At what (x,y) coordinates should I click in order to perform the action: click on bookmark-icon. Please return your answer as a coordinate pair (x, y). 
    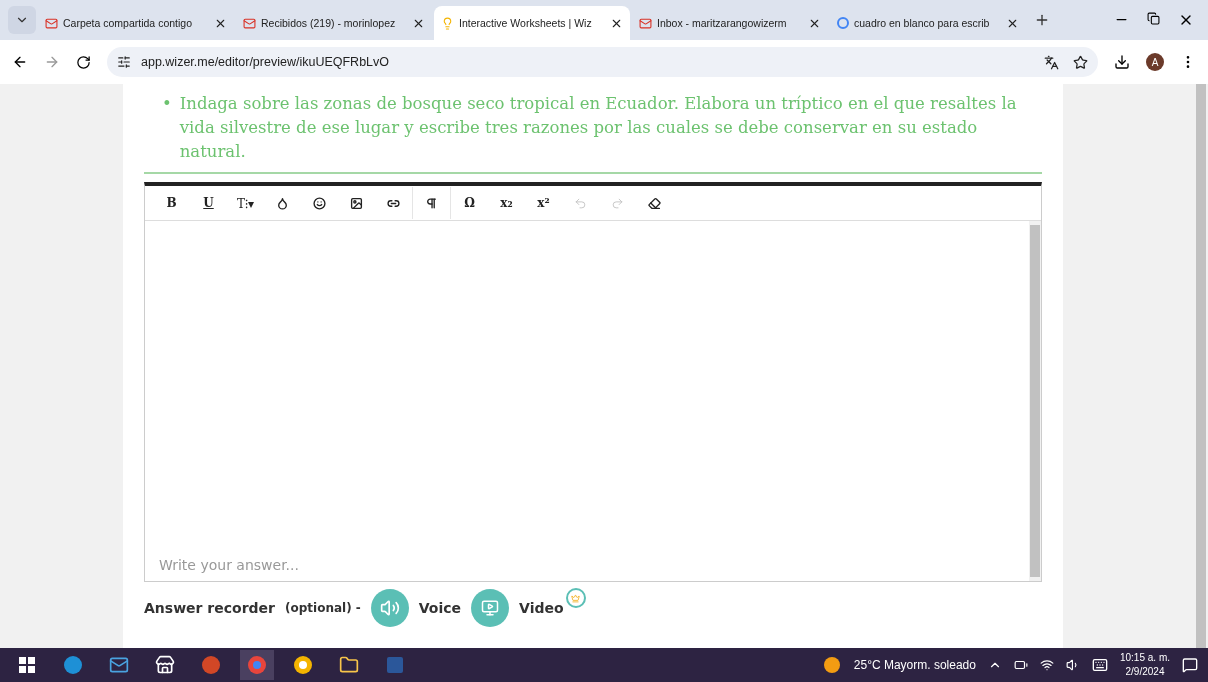
    Looking at the image, I should click on (1080, 62).